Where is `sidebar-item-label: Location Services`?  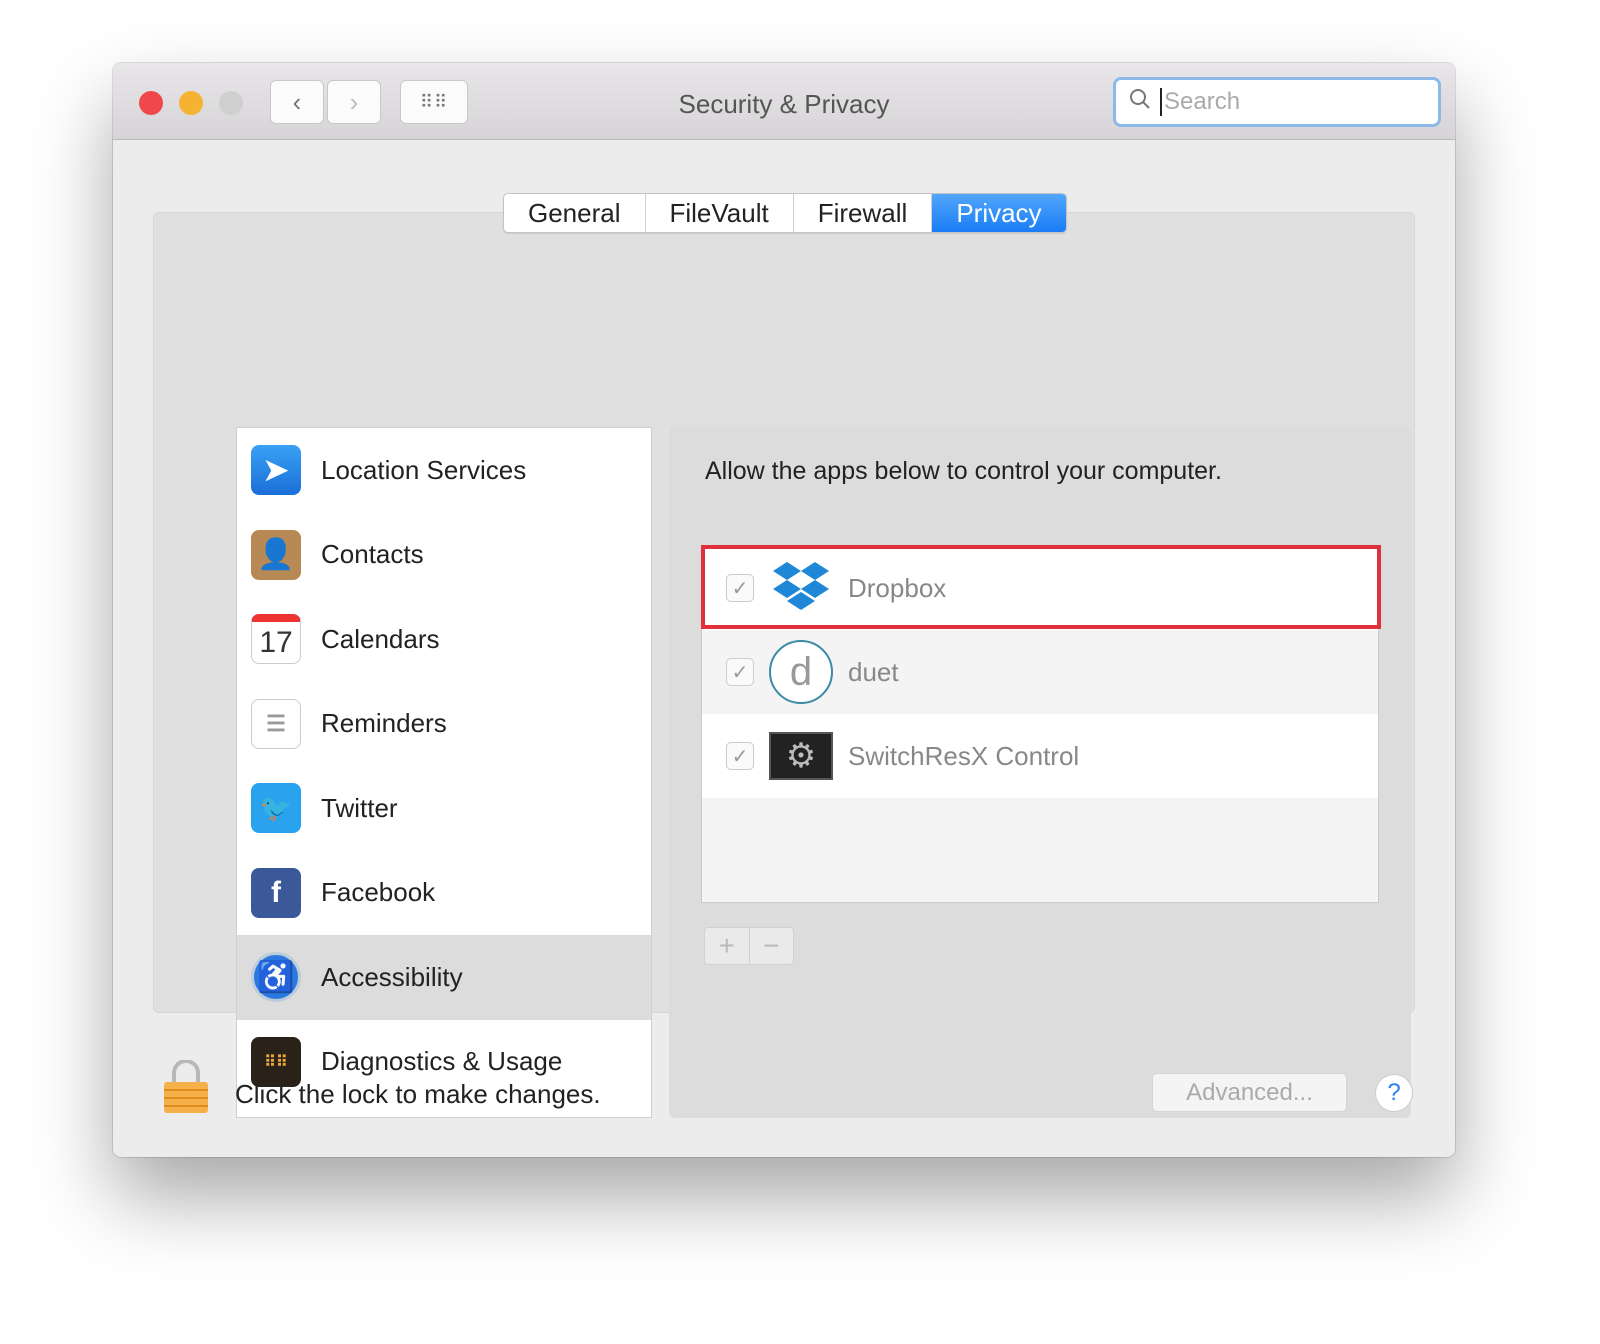
sidebar-item-label: Location Services is located at coordinates (424, 469).